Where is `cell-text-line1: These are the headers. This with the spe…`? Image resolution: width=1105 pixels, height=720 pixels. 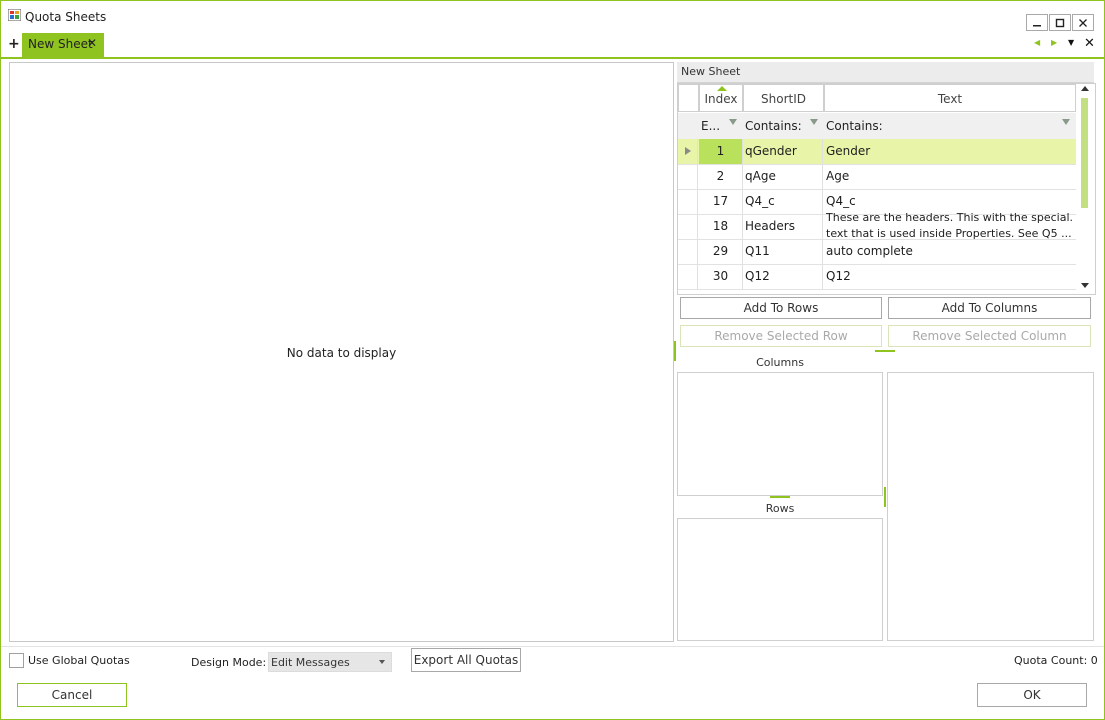
cell-text-line1: These are the headers. This with the spe… is located at coordinates (950, 217).